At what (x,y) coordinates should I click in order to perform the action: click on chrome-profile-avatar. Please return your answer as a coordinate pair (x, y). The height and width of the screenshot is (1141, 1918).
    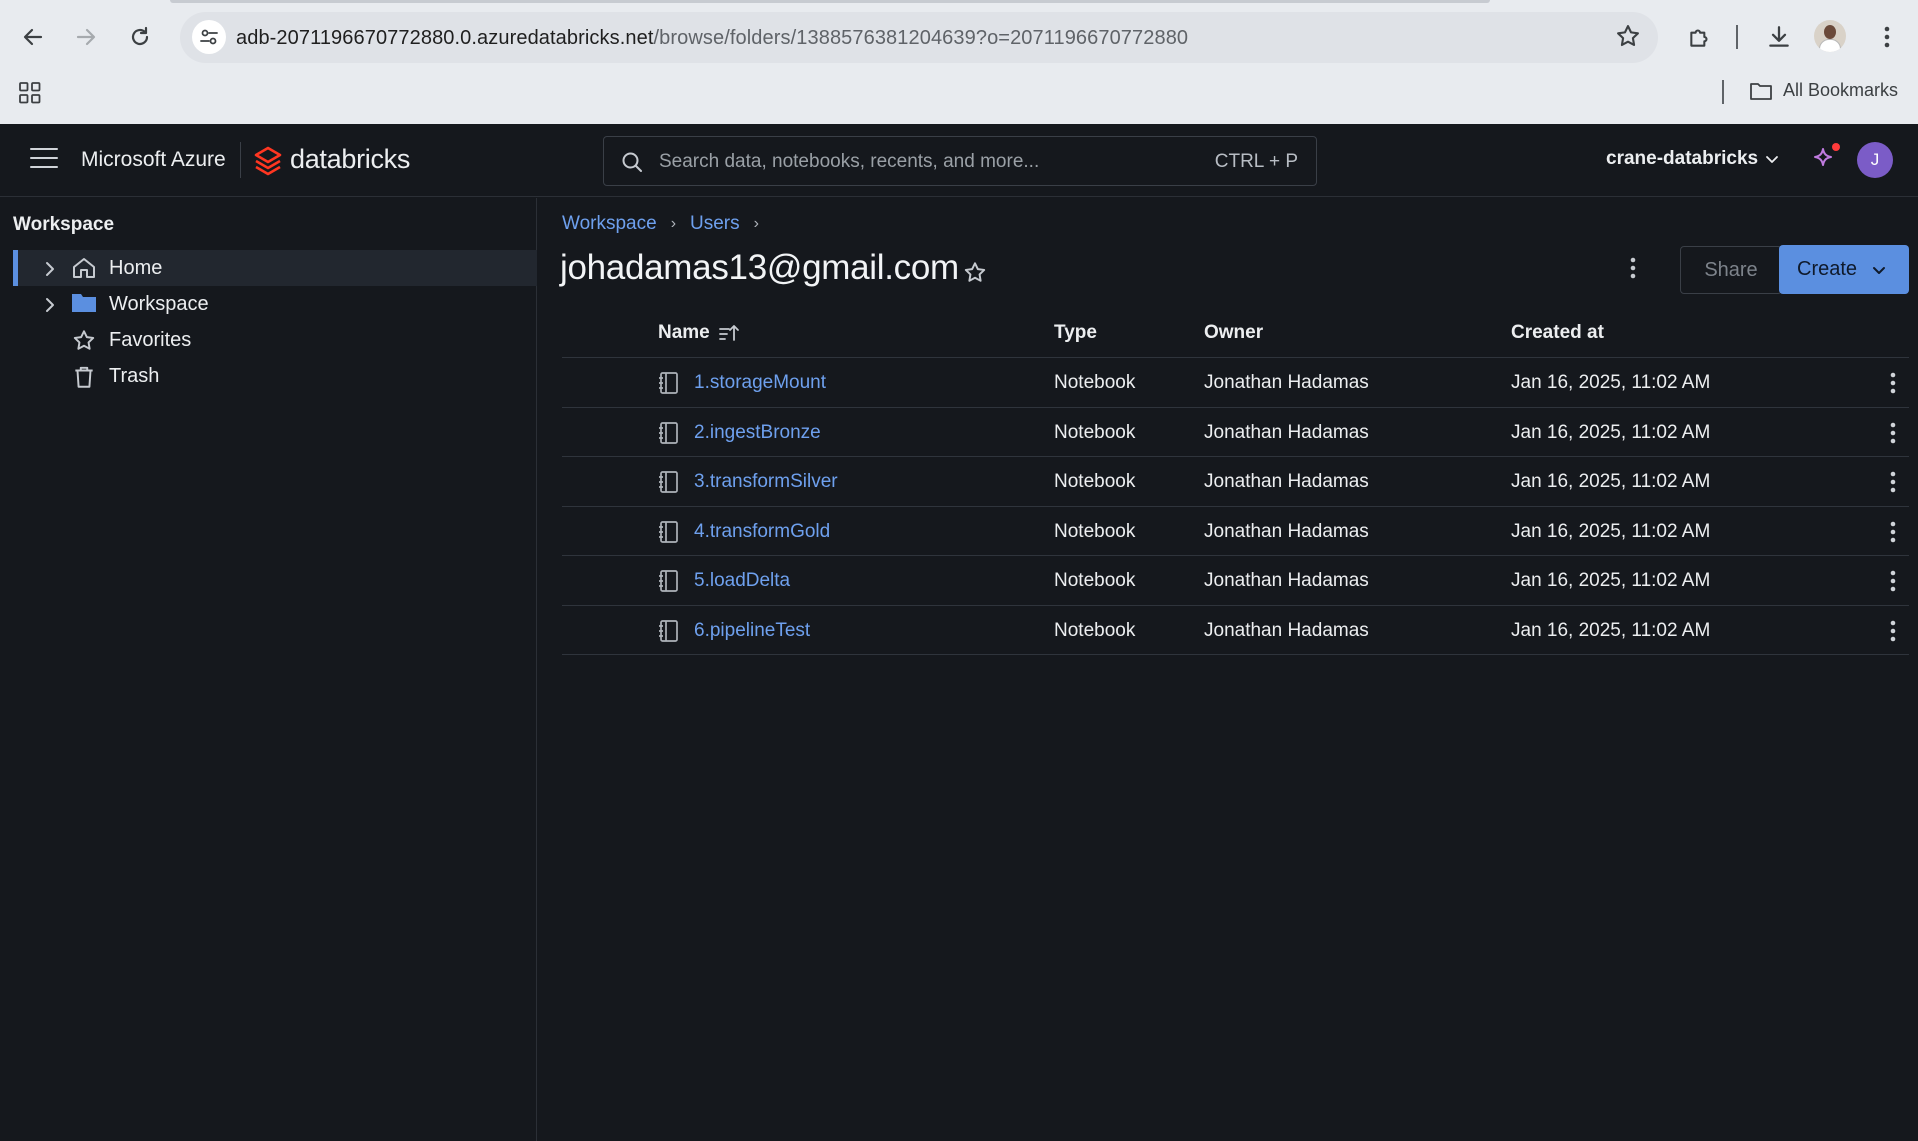
    Looking at the image, I should click on (1830, 36).